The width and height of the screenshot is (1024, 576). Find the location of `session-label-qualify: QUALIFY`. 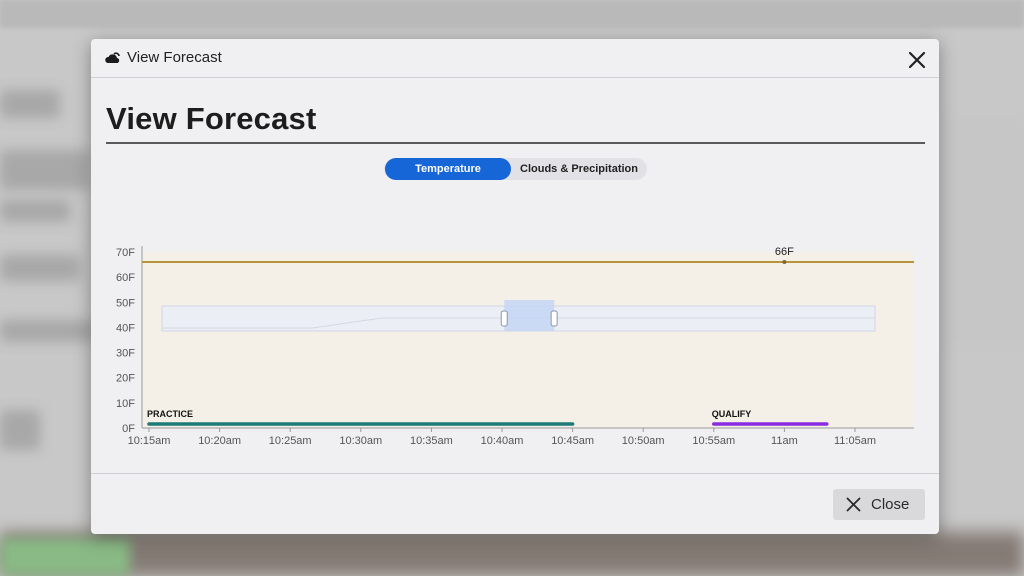

session-label-qualify: QUALIFY is located at coordinates (732, 414).